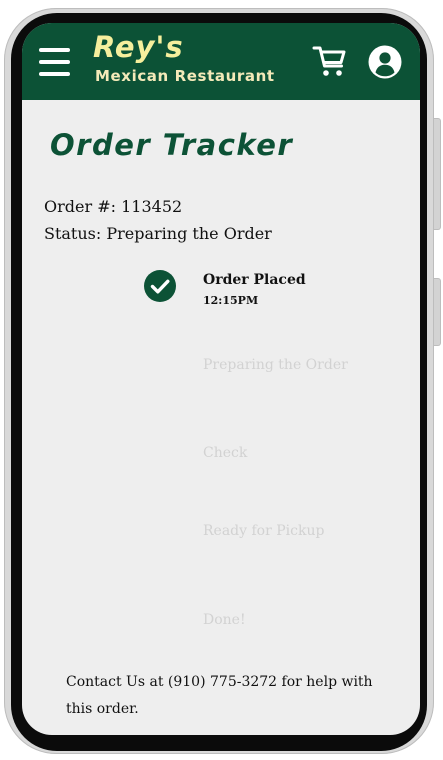 This screenshot has height=760, width=443. What do you see at coordinates (113, 206) in the screenshot?
I see `order-number: Order #: 113452` at bounding box center [113, 206].